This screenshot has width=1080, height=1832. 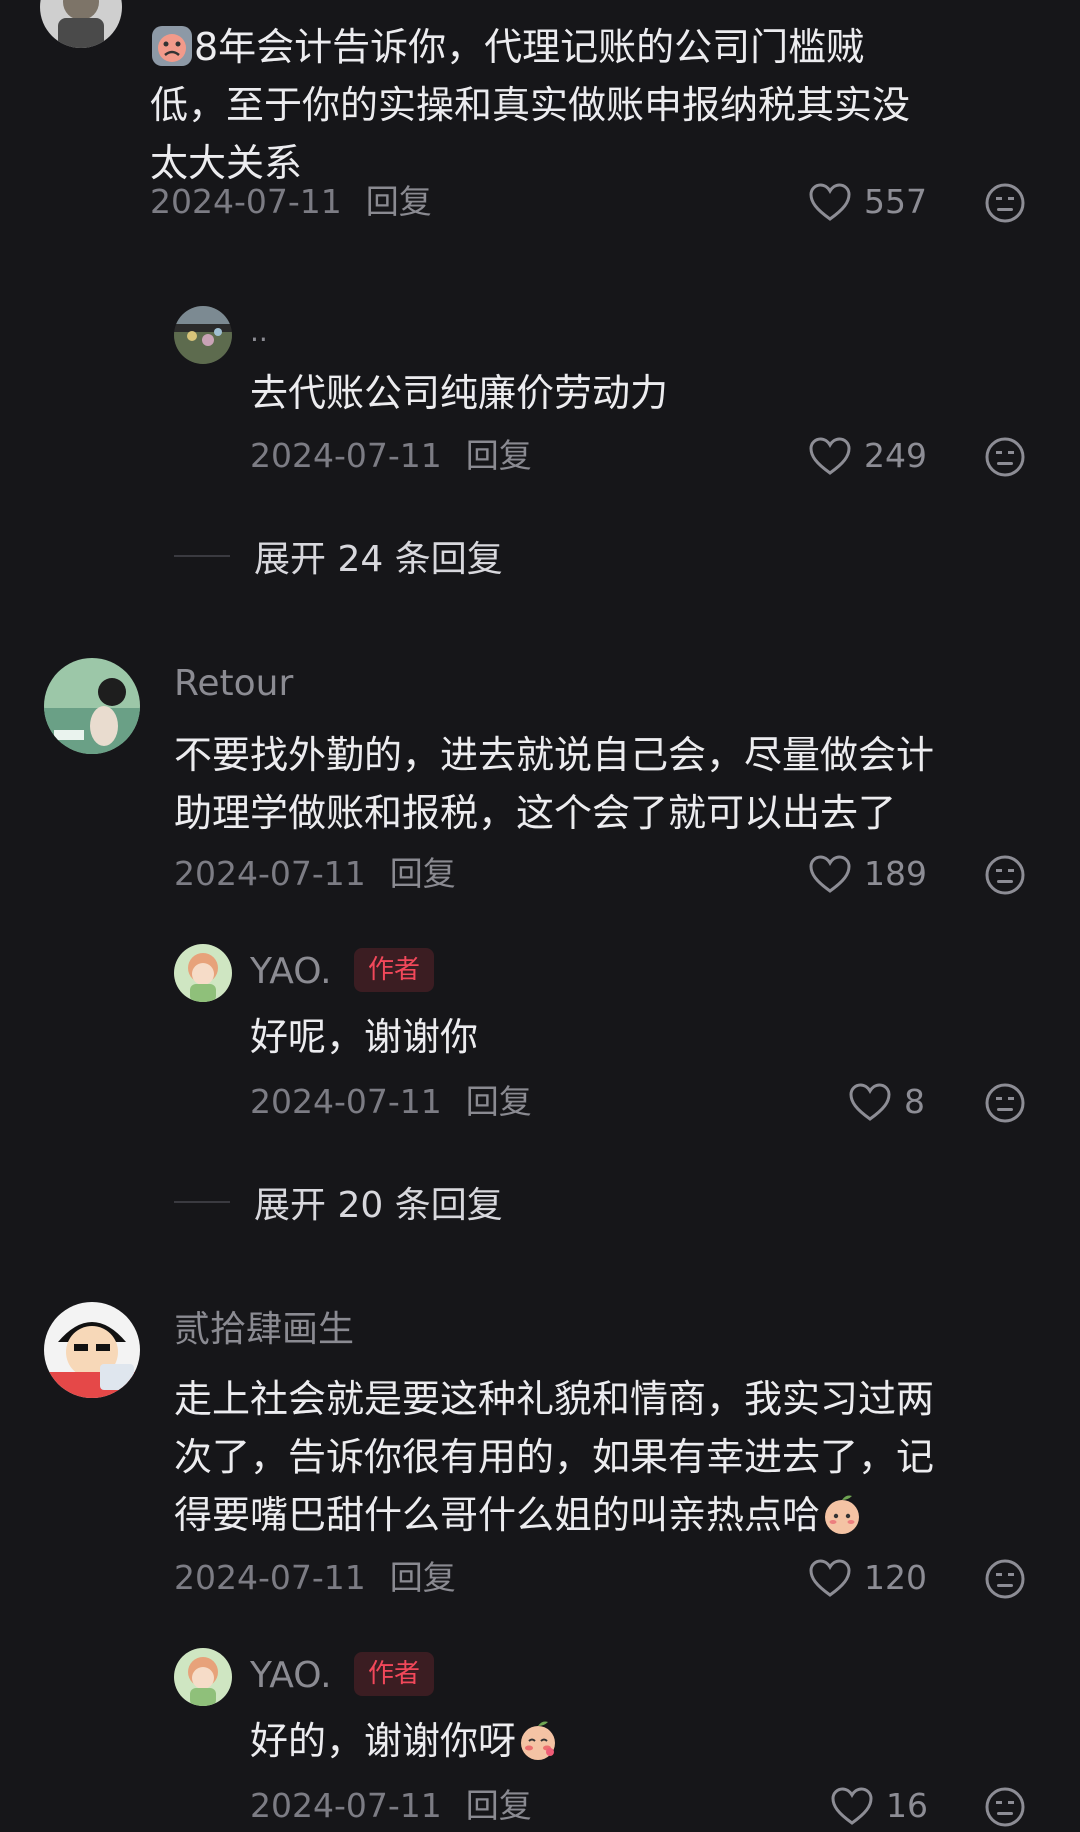 I want to click on like-count: 557, so click(x=895, y=201).